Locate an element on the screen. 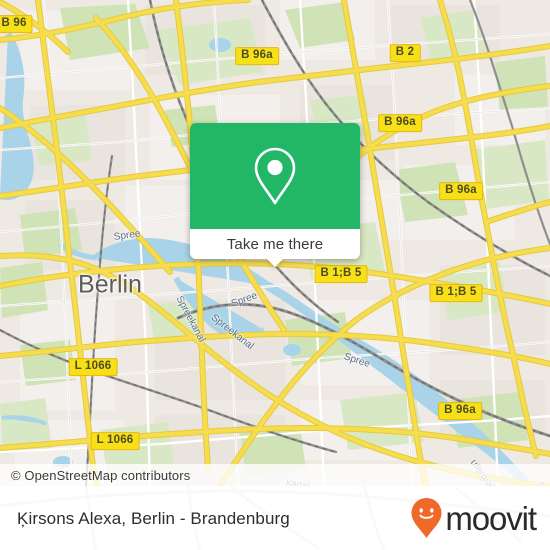  poi-card-header is located at coordinates (275, 176).